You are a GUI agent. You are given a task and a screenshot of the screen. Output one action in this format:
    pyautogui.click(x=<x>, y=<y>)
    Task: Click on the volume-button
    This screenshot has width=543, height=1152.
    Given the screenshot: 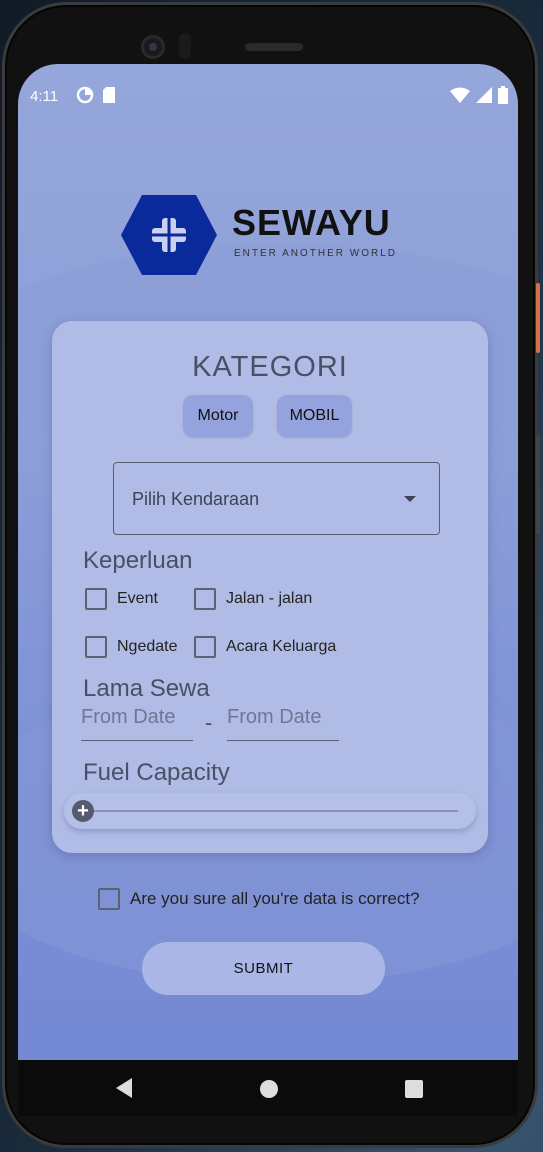 What is the action you would take?
    pyautogui.click(x=538, y=485)
    